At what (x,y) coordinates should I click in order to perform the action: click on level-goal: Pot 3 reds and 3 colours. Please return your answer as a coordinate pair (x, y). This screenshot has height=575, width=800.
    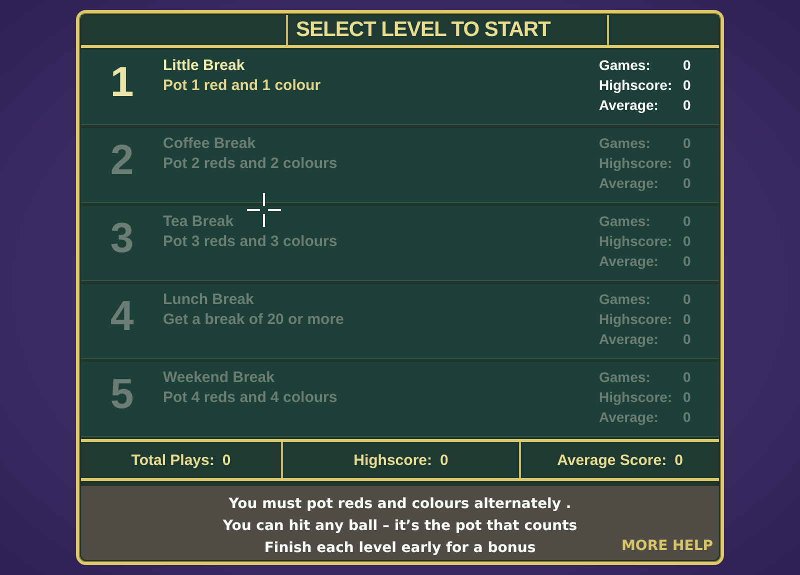
    Looking at the image, I should click on (250, 241).